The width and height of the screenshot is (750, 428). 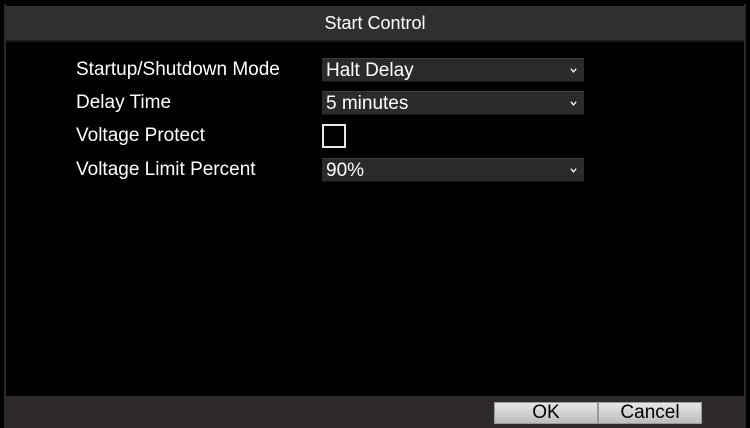 I want to click on delay-time-row: Delay Time 5 minutes, so click(x=330, y=103).